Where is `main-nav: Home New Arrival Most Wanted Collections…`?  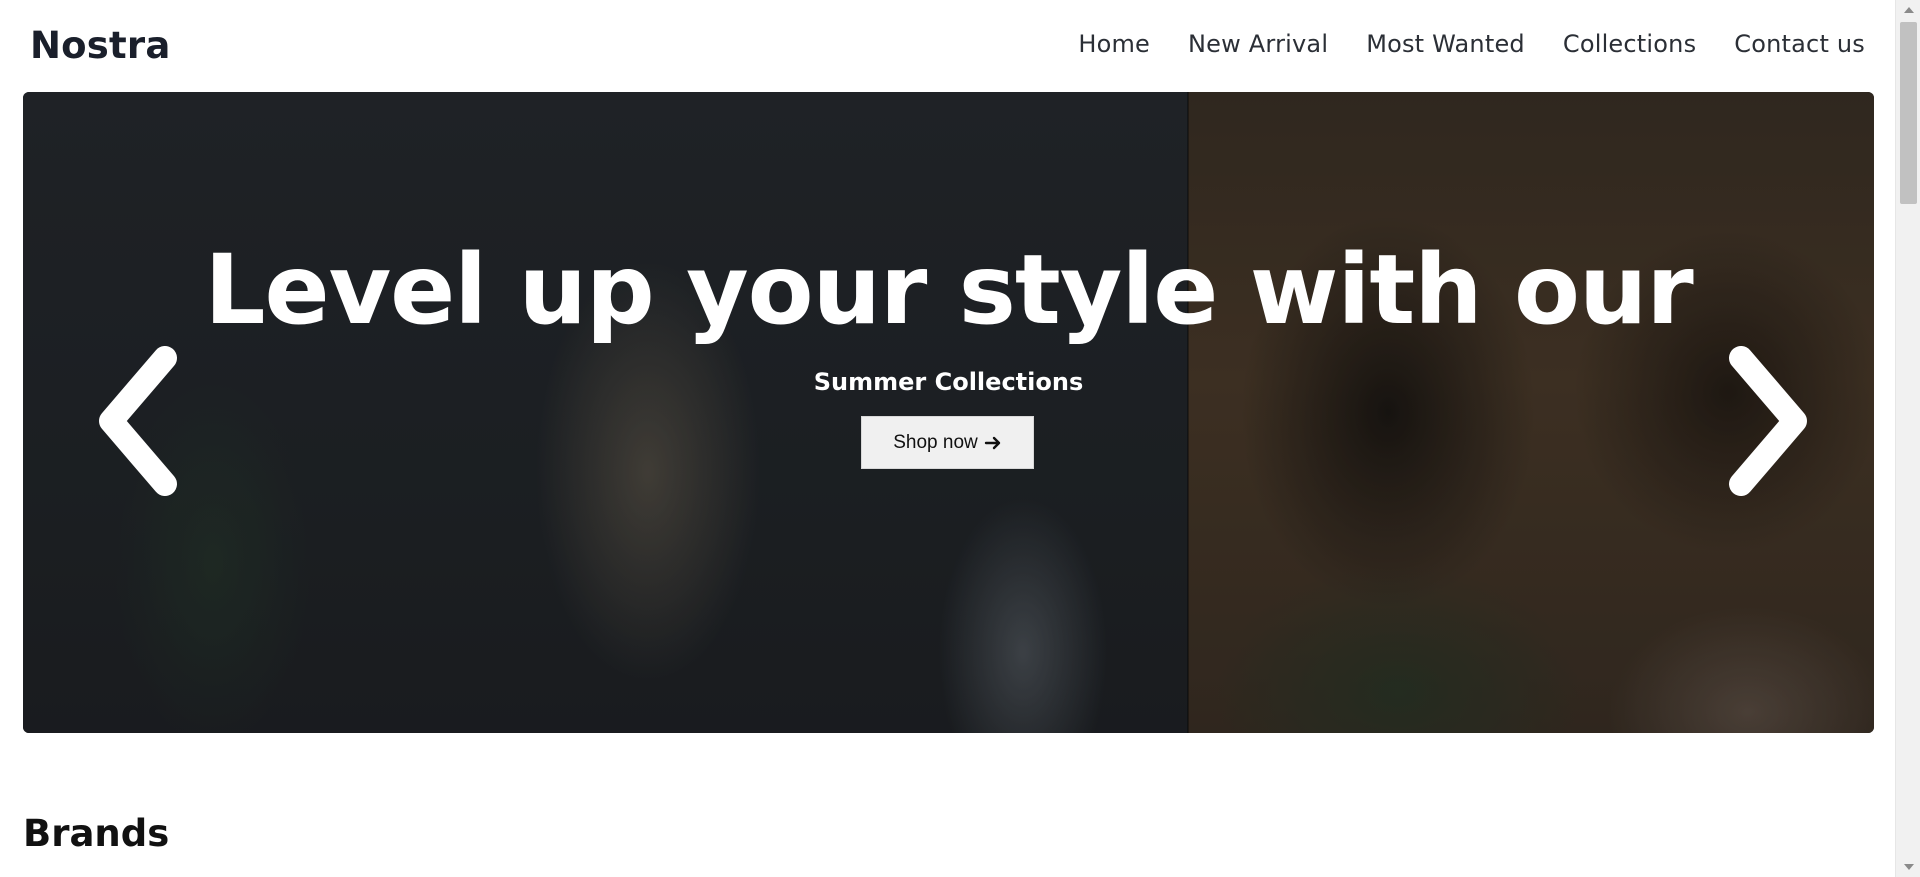
main-nav: Home New Arrival Most Wanted Collections… is located at coordinates (1471, 44).